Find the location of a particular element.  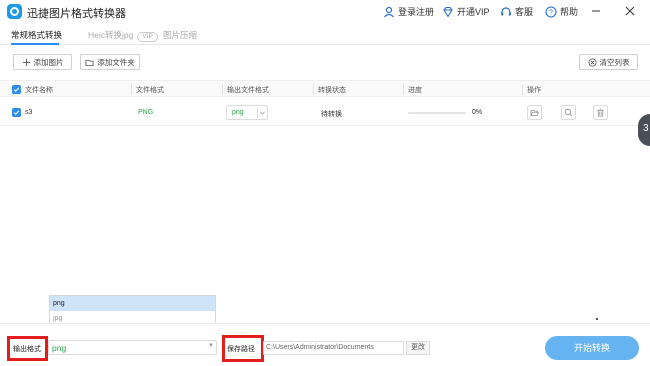

output-format-value: png is located at coordinates (59, 348).